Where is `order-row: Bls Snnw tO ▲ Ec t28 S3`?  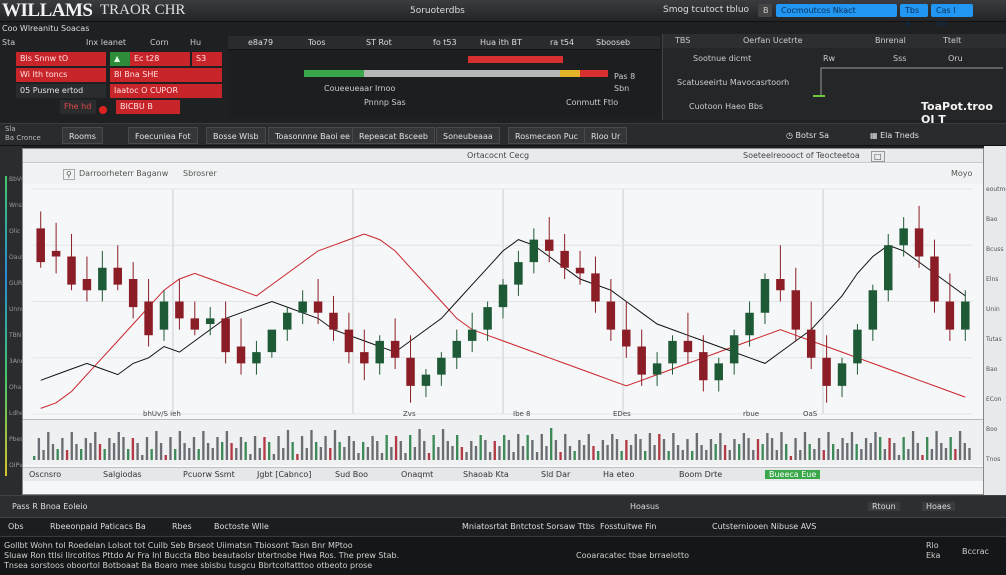 order-row: Bls Snnw tO ▲ Ec t28 S3 is located at coordinates (112, 59).